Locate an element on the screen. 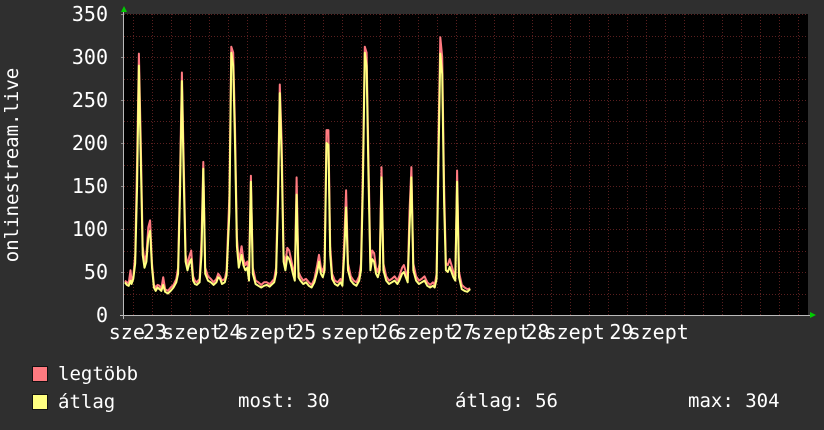 The width and height of the screenshot is (824, 430). y-tick-label: 150 is located at coordinates (90, 186).